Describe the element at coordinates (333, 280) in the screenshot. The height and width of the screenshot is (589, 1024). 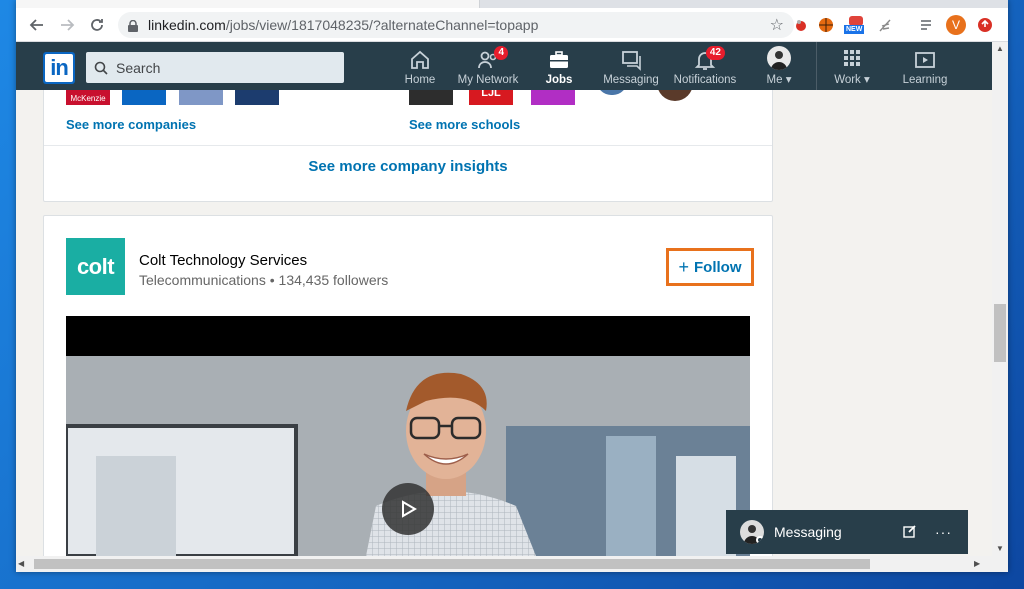
I see `follower-count: 134,435 followers` at that location.